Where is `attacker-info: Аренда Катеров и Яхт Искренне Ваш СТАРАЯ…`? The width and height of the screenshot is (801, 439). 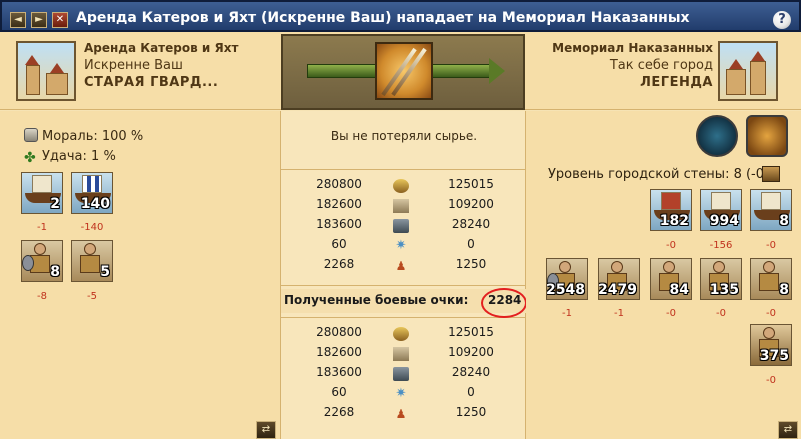 attacker-info: Аренда Катеров и Яхт Искренне Ваш СТАРАЯ… is located at coordinates (161, 65).